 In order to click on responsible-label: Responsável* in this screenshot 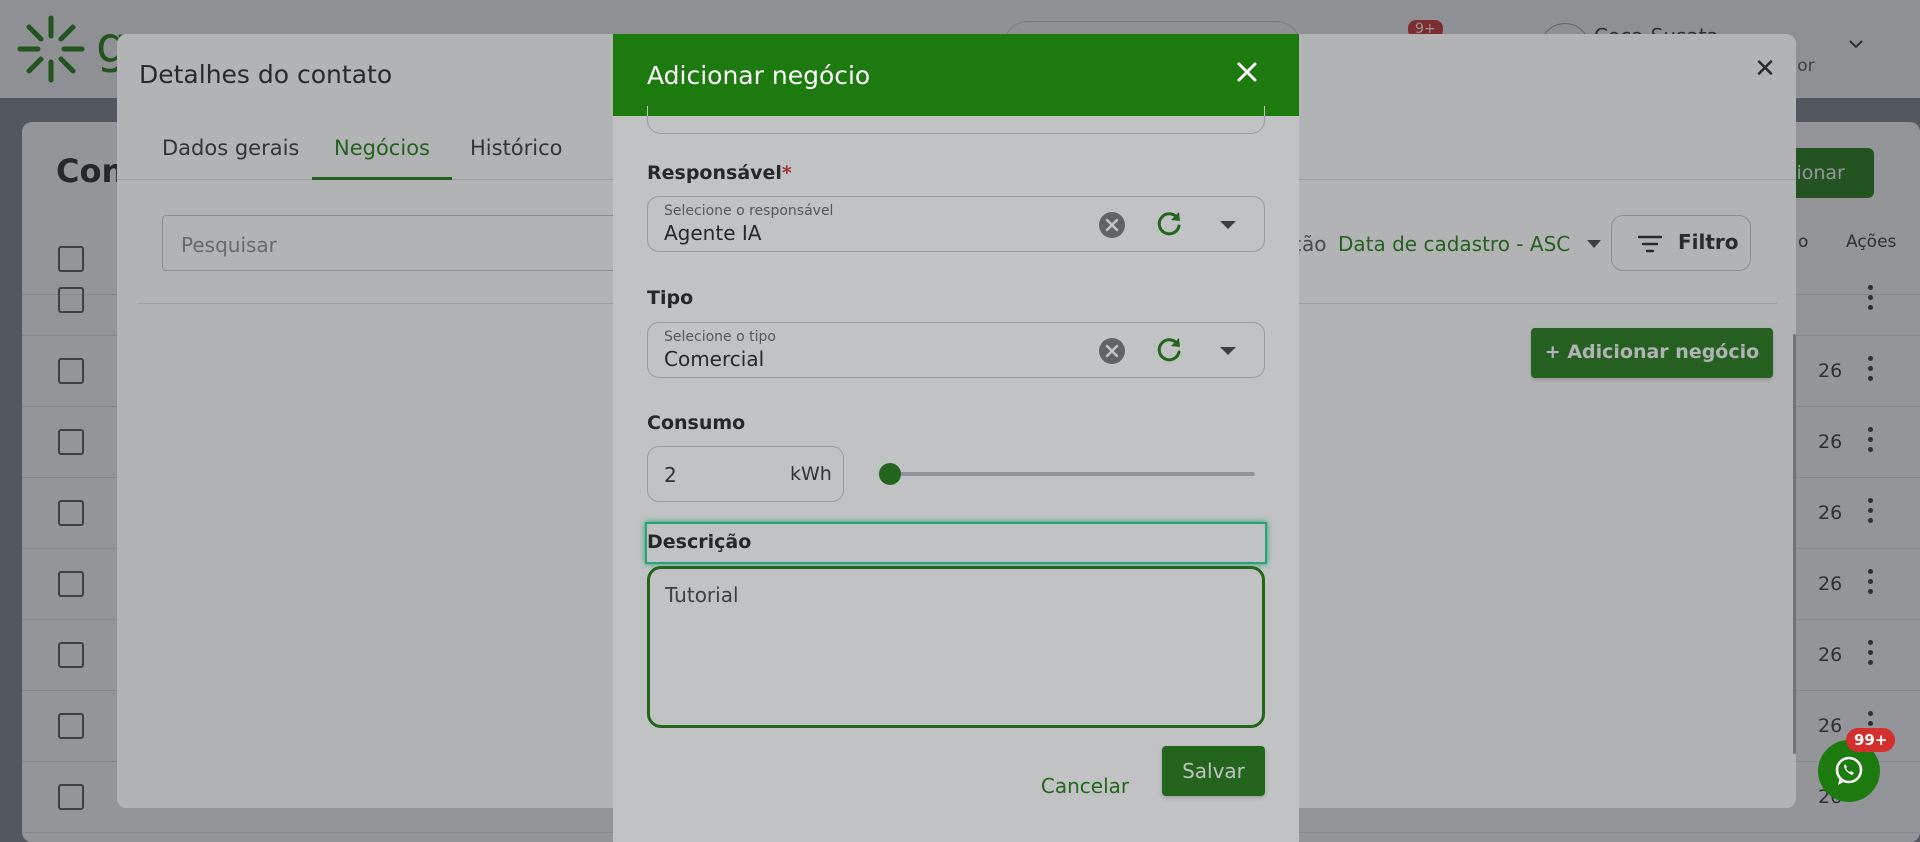, I will do `click(719, 173)`.